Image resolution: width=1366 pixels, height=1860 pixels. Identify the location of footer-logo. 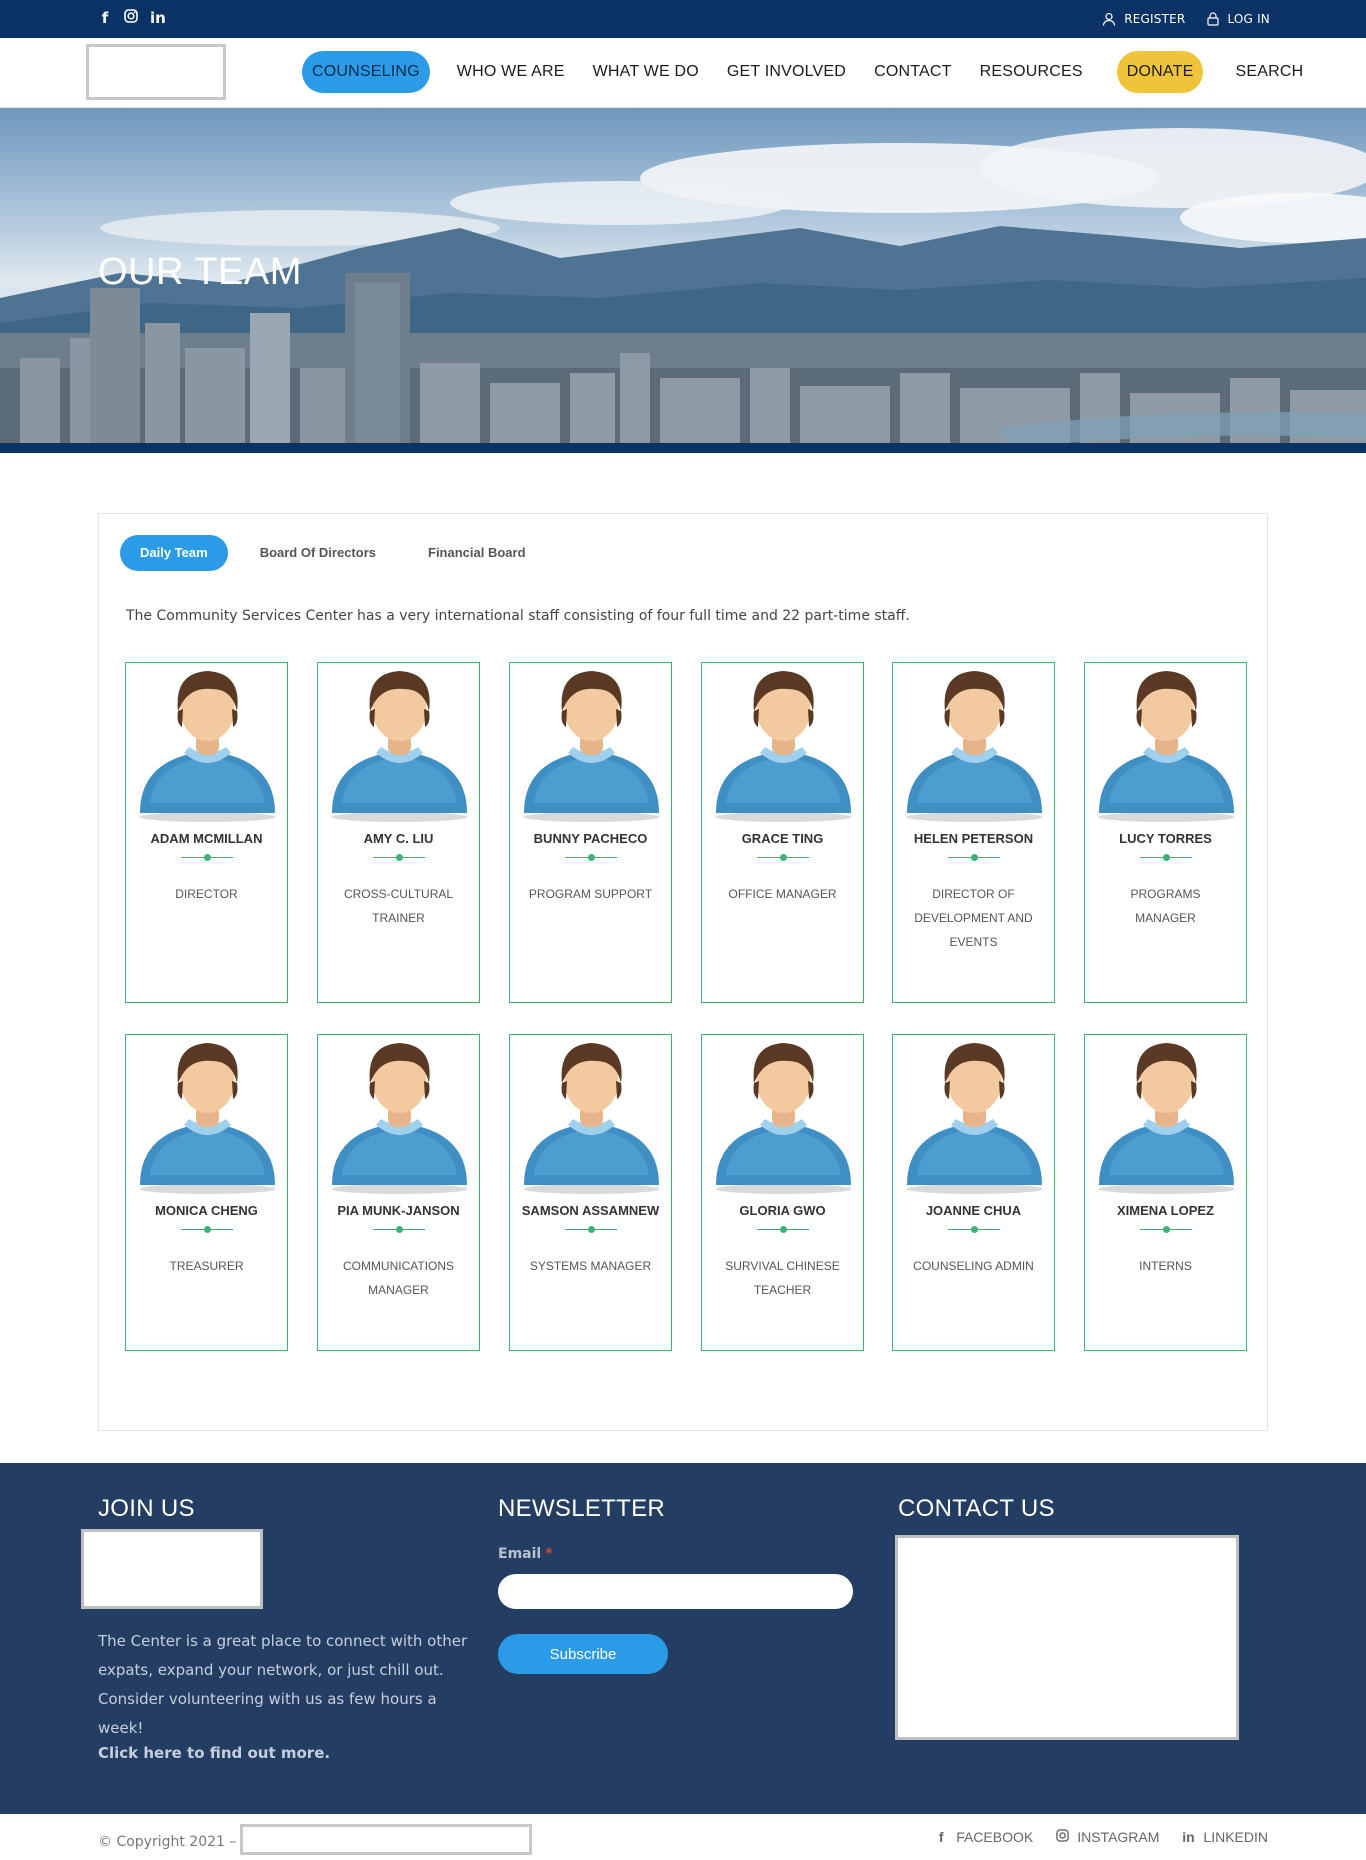
(172, 1569).